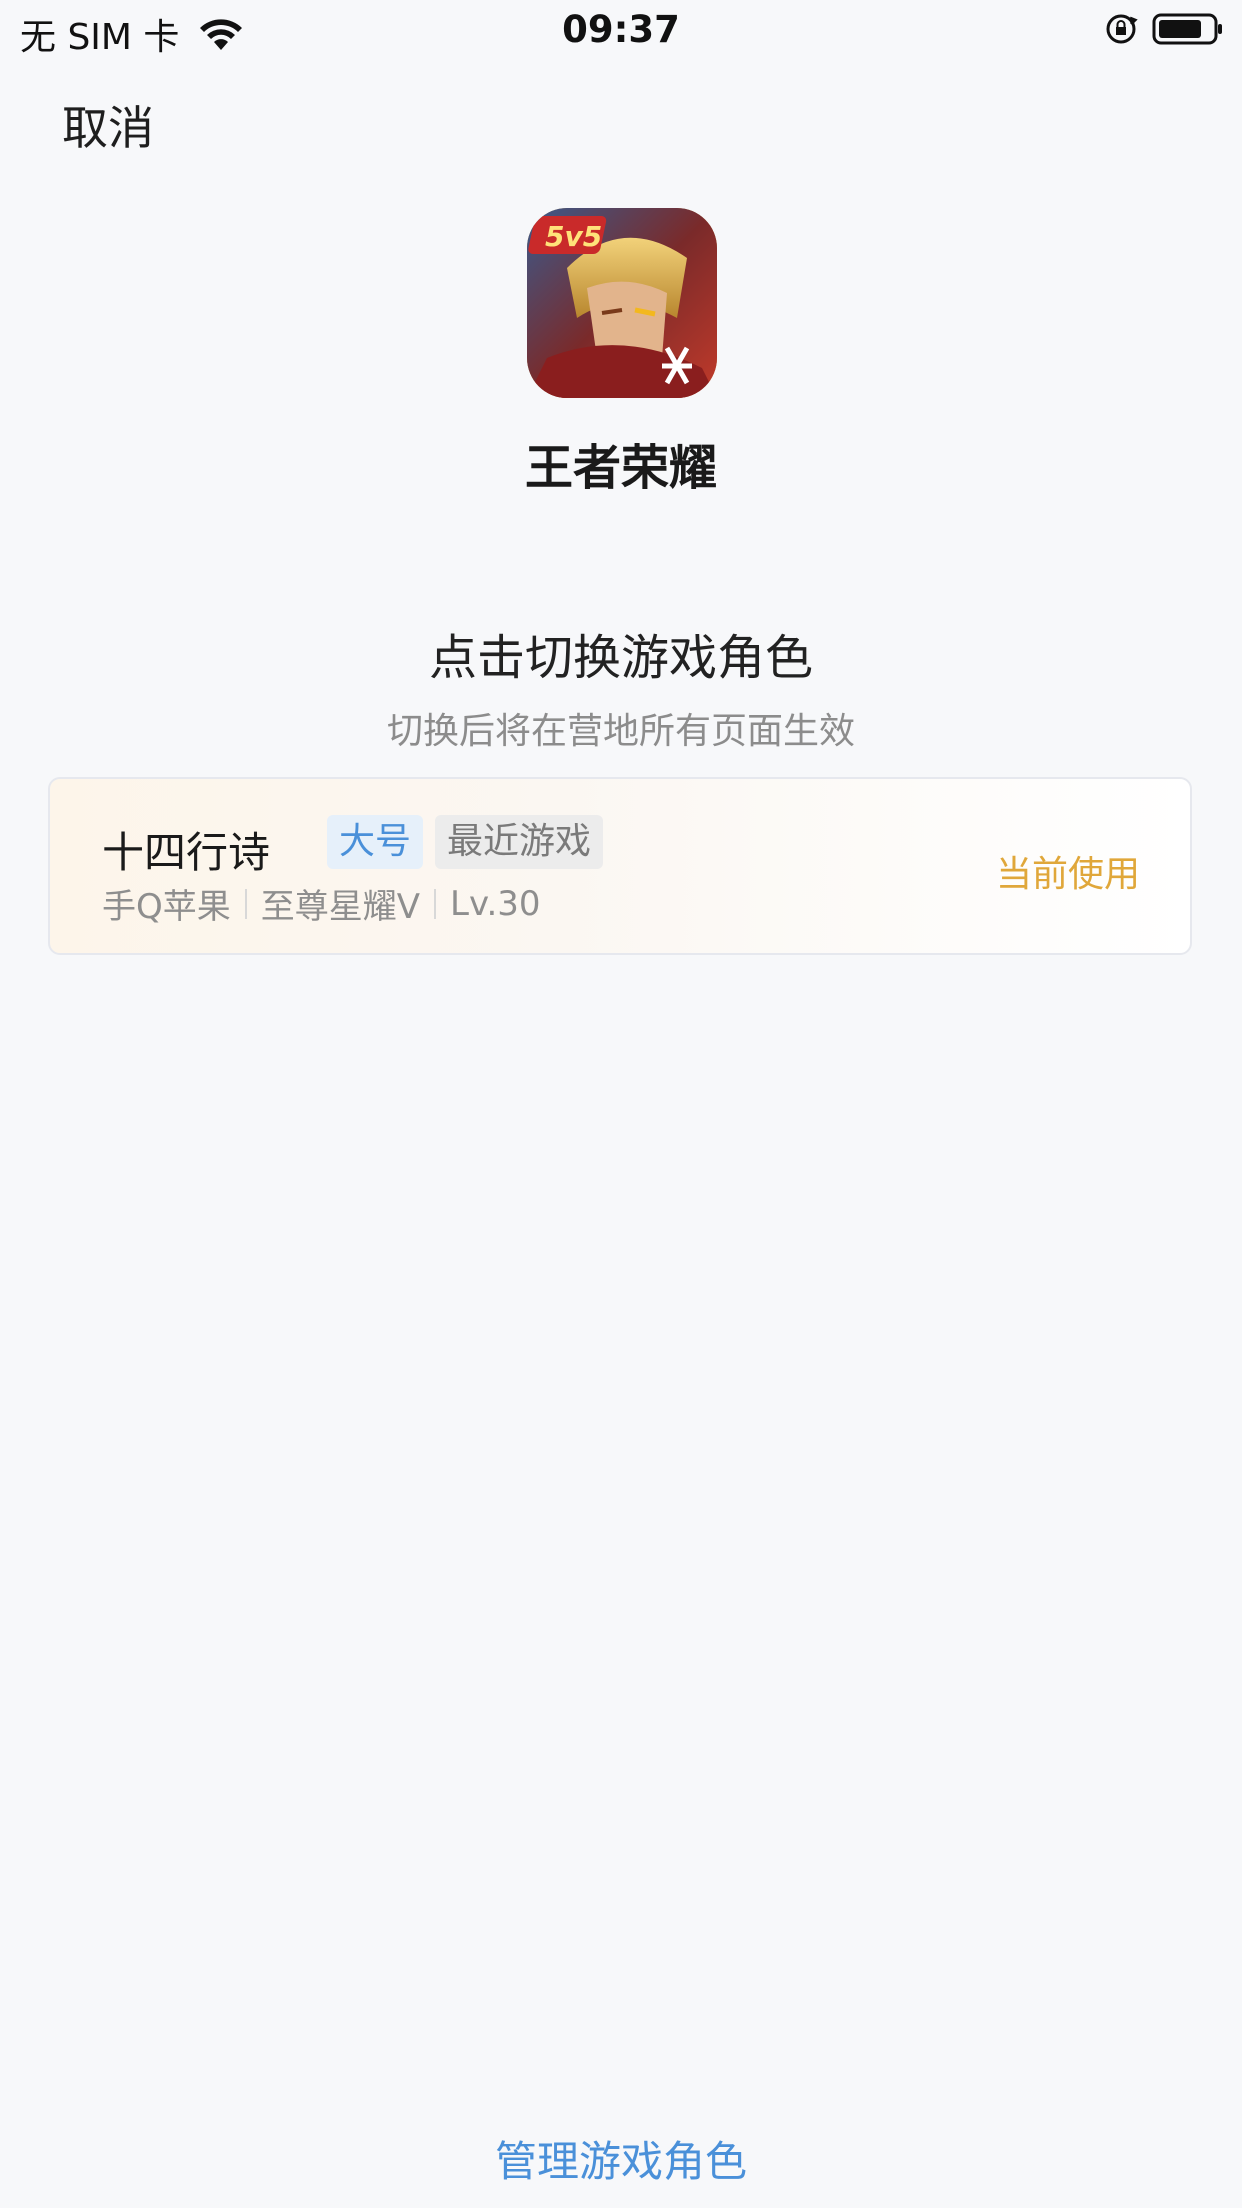  I want to click on section-subtitle: 切换后将在营地所有页面生效, so click(620, 731).